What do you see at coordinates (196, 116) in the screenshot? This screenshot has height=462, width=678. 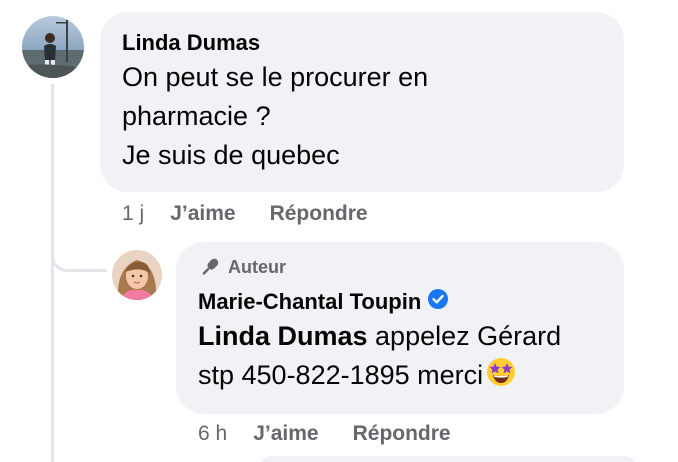 I see `comment-line: pharmacie ?` at bounding box center [196, 116].